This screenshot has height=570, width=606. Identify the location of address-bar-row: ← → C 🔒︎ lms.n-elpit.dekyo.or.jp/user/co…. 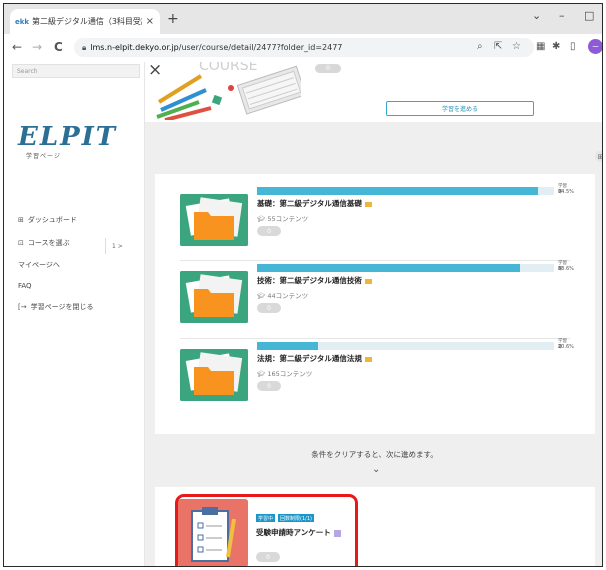
(303, 48).